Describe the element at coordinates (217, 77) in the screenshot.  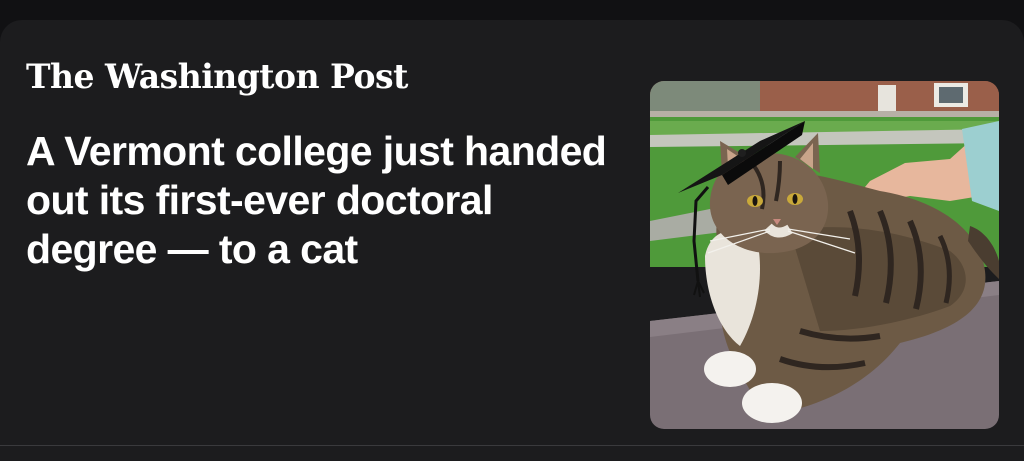
I see `publisher-logo: The Washington Post` at that location.